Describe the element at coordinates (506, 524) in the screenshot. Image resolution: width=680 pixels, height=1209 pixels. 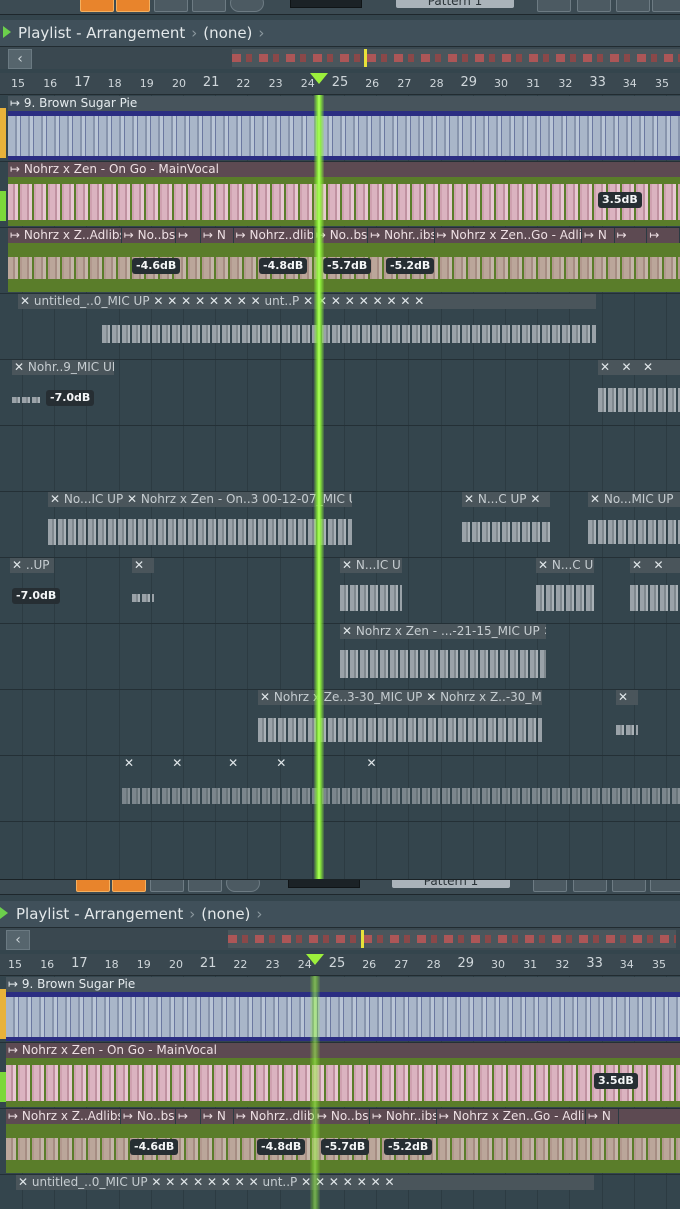
I see `audio-clip-mic-up-7b: ✕ N...C UP ✕` at that location.